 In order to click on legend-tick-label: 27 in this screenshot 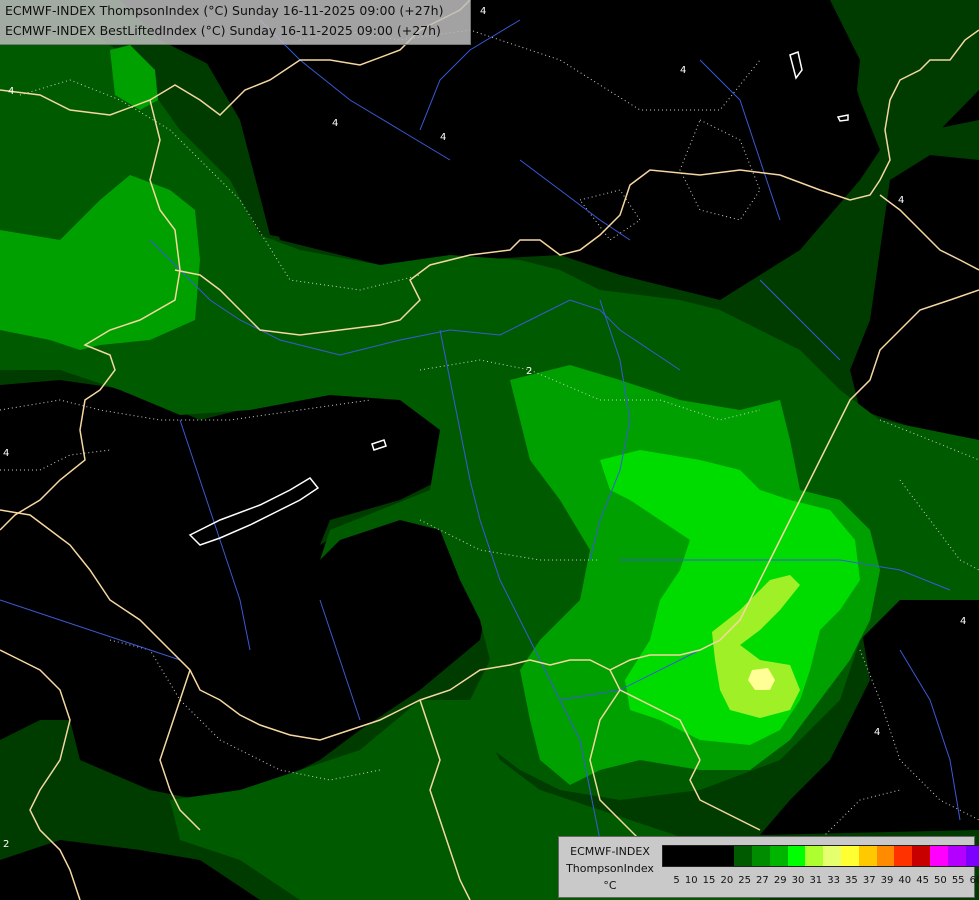, I will do `click(762, 880)`.